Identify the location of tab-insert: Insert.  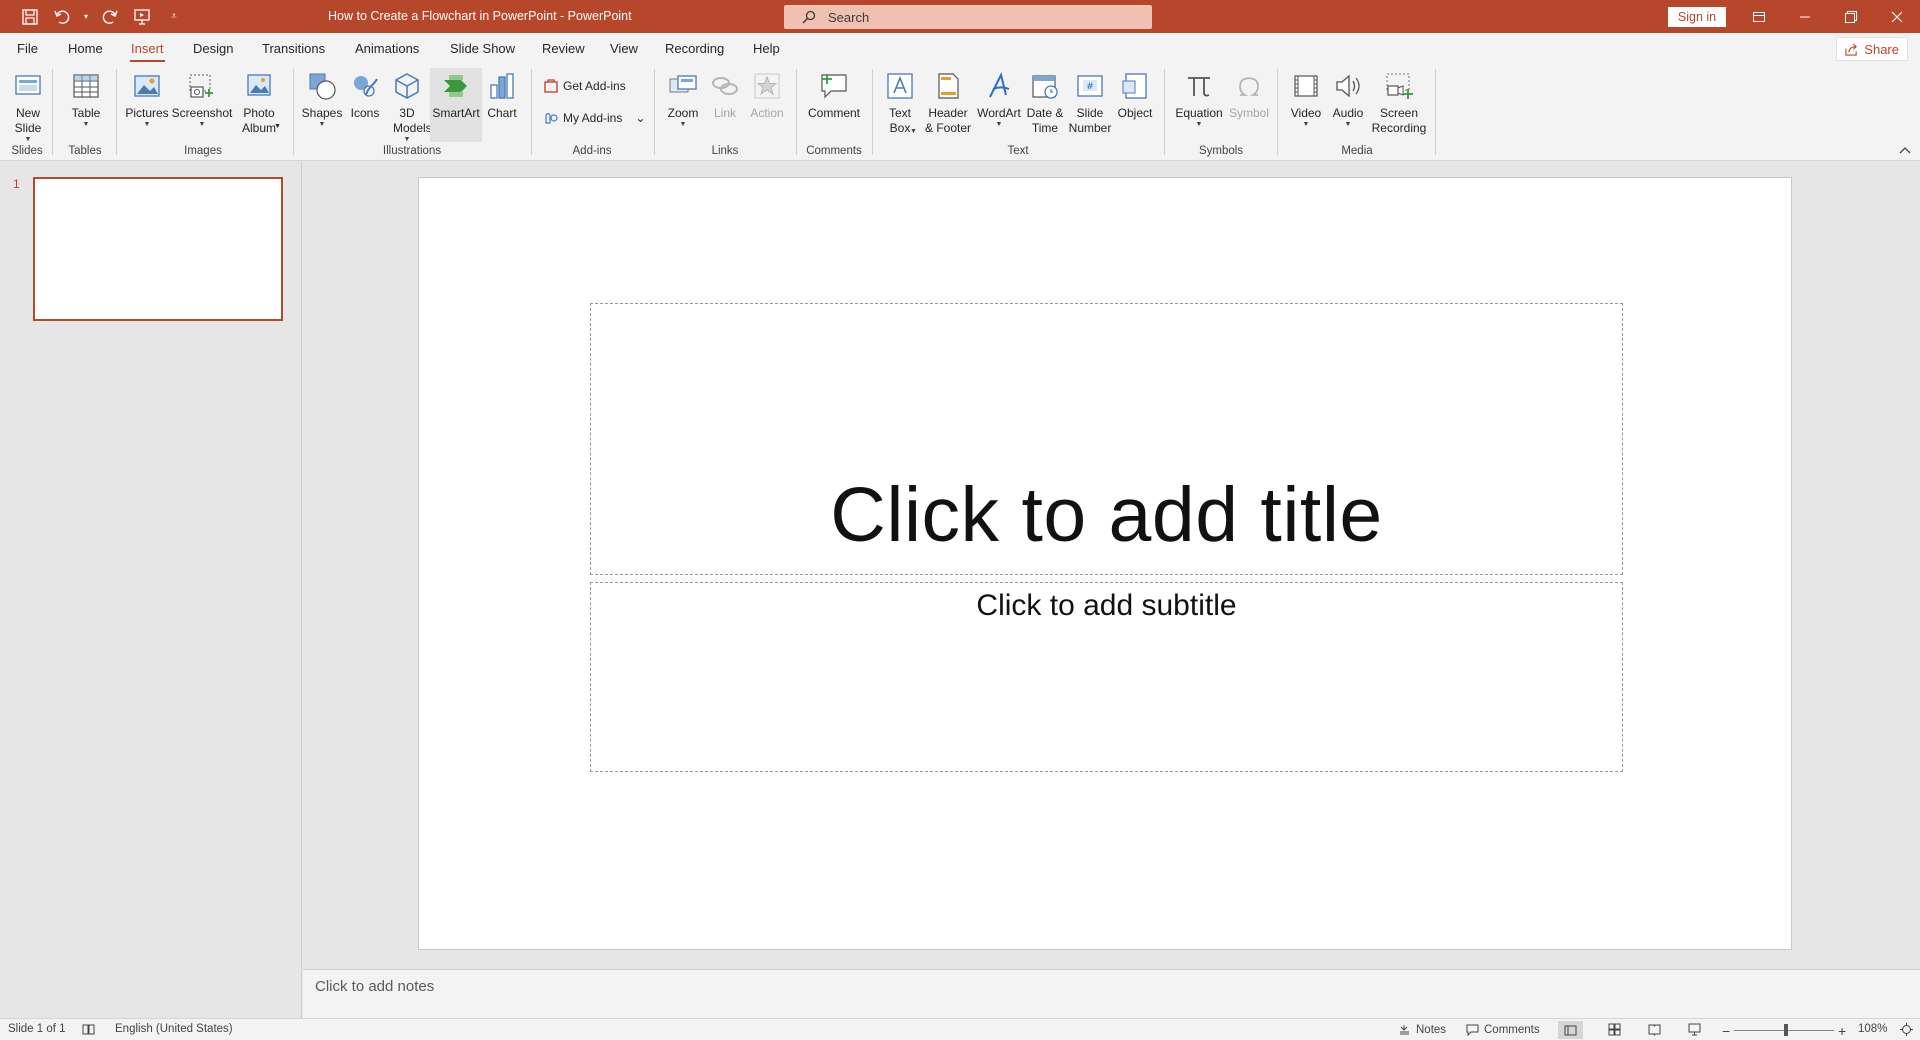
(147, 51).